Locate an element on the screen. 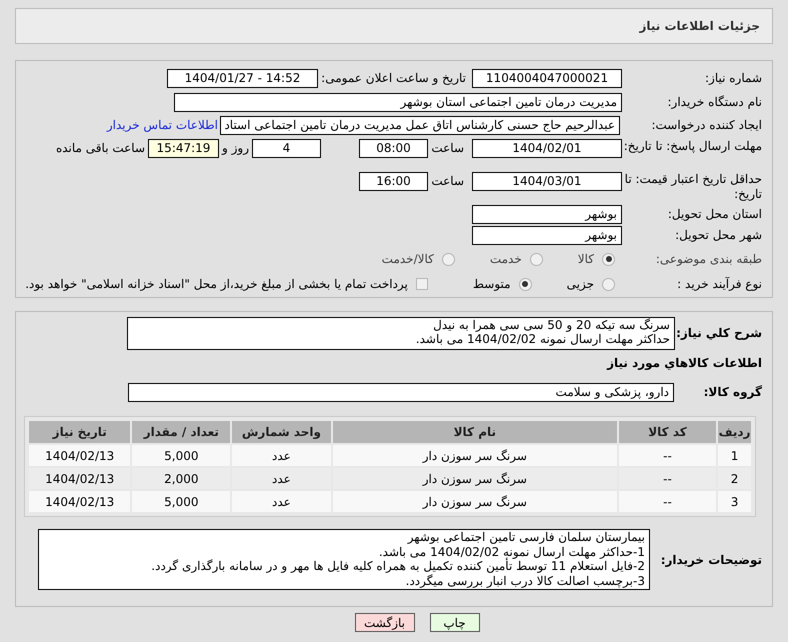 The image size is (788, 642). field-label: خدمت is located at coordinates (506, 259).